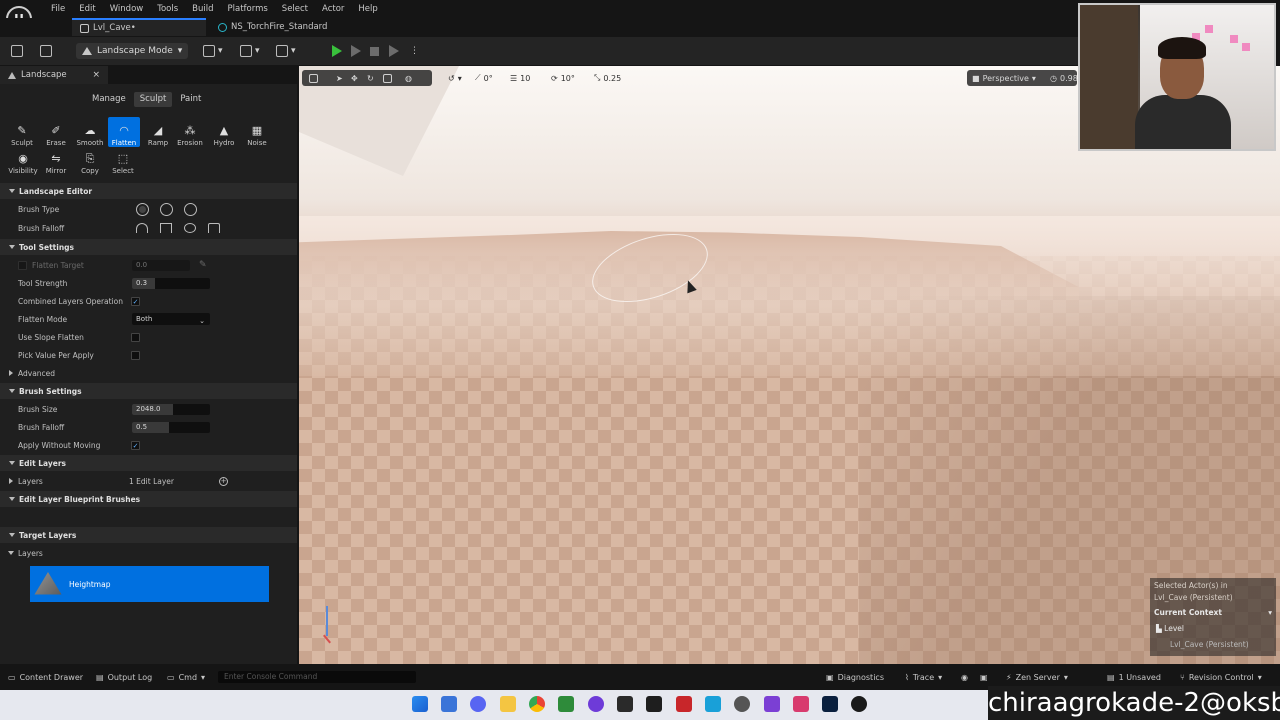  What do you see at coordinates (566, 704) in the screenshot?
I see `sheets-icon` at bounding box center [566, 704].